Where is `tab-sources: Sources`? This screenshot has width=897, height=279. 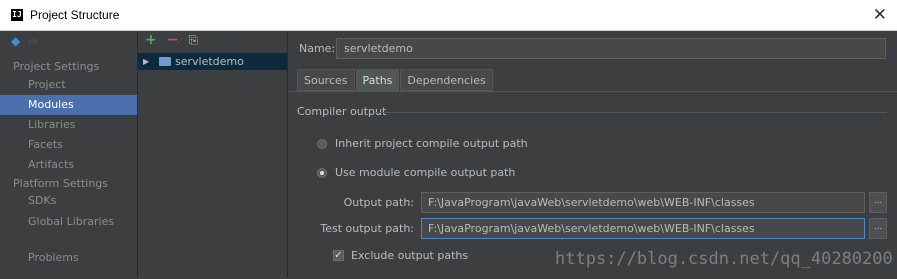 tab-sources: Sources is located at coordinates (326, 80).